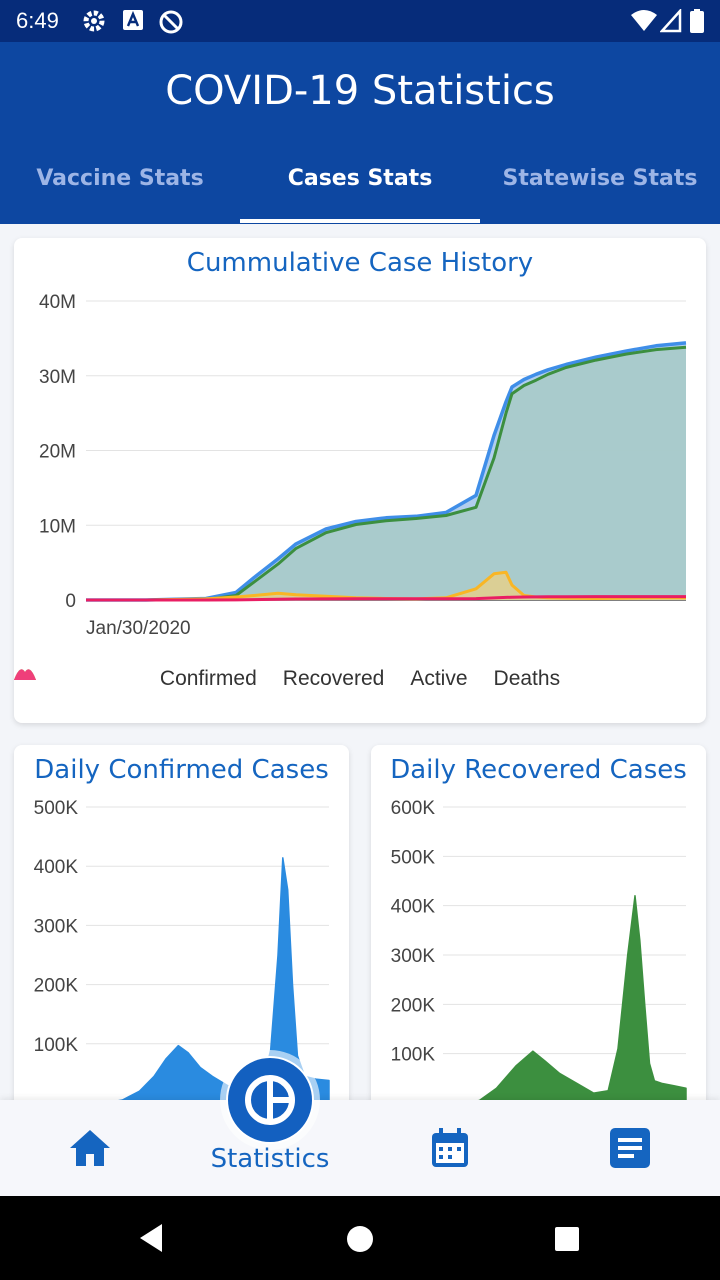 The image size is (720, 1280). I want to click on y-tick-label: 40M, so click(57, 302).